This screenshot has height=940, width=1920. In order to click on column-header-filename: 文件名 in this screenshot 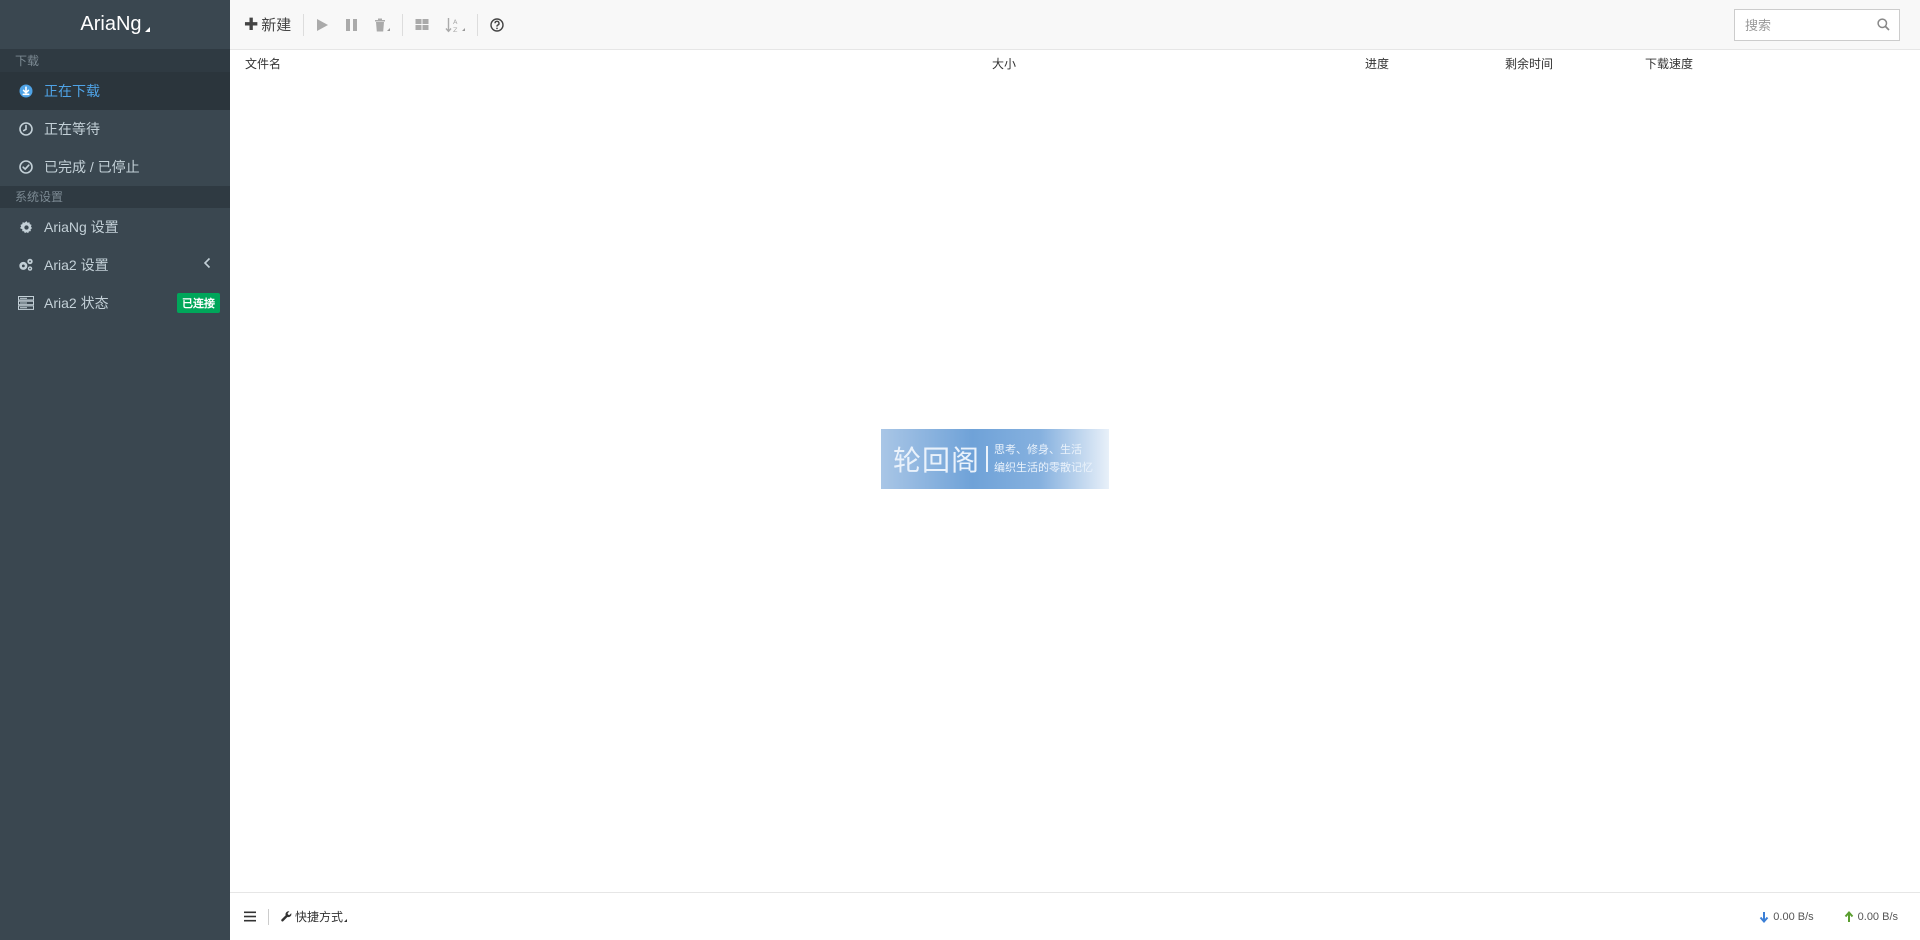, I will do `click(263, 63)`.